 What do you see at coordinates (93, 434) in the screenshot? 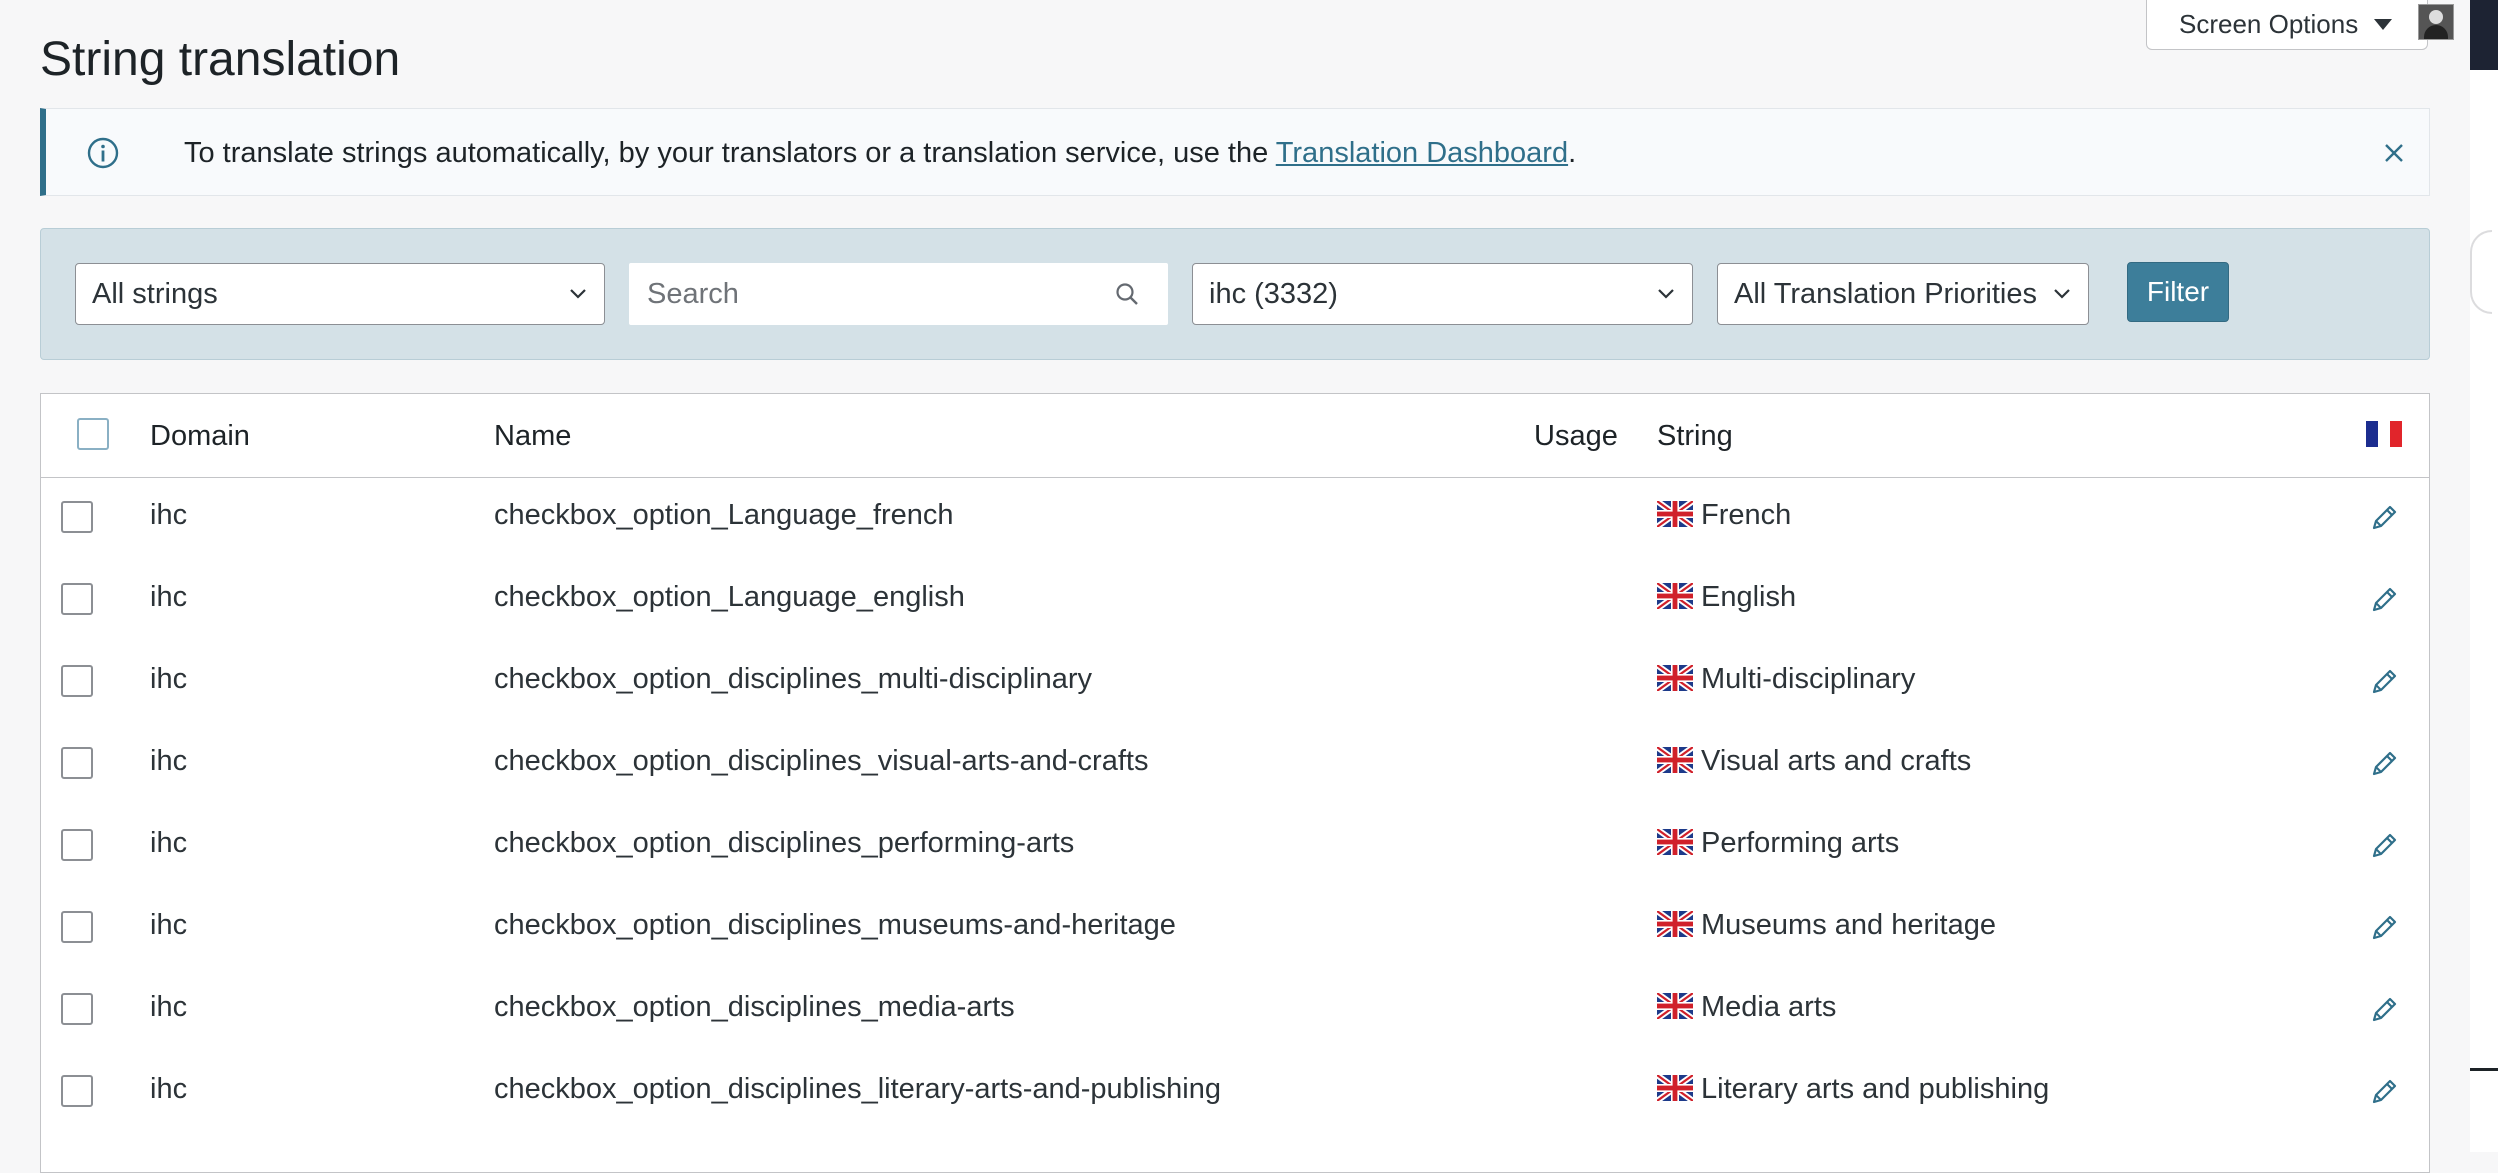
I see `select-all-checkbox` at bounding box center [93, 434].